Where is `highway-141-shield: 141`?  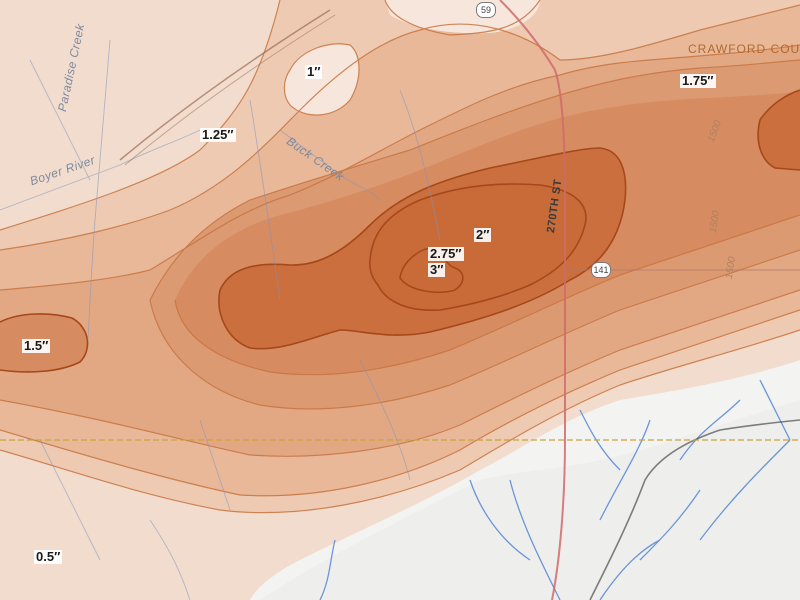 highway-141-shield: 141 is located at coordinates (601, 270).